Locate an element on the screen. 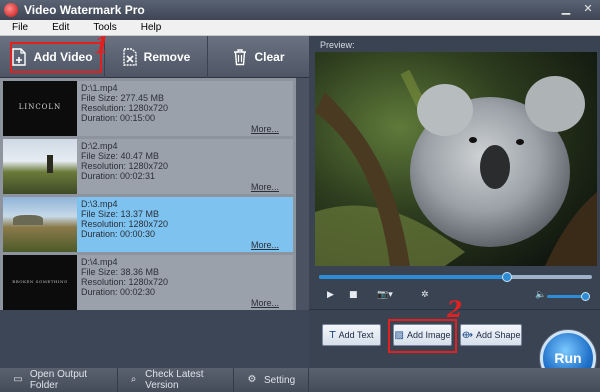  add-shape-button: ⟴ Add Shape is located at coordinates (491, 335).